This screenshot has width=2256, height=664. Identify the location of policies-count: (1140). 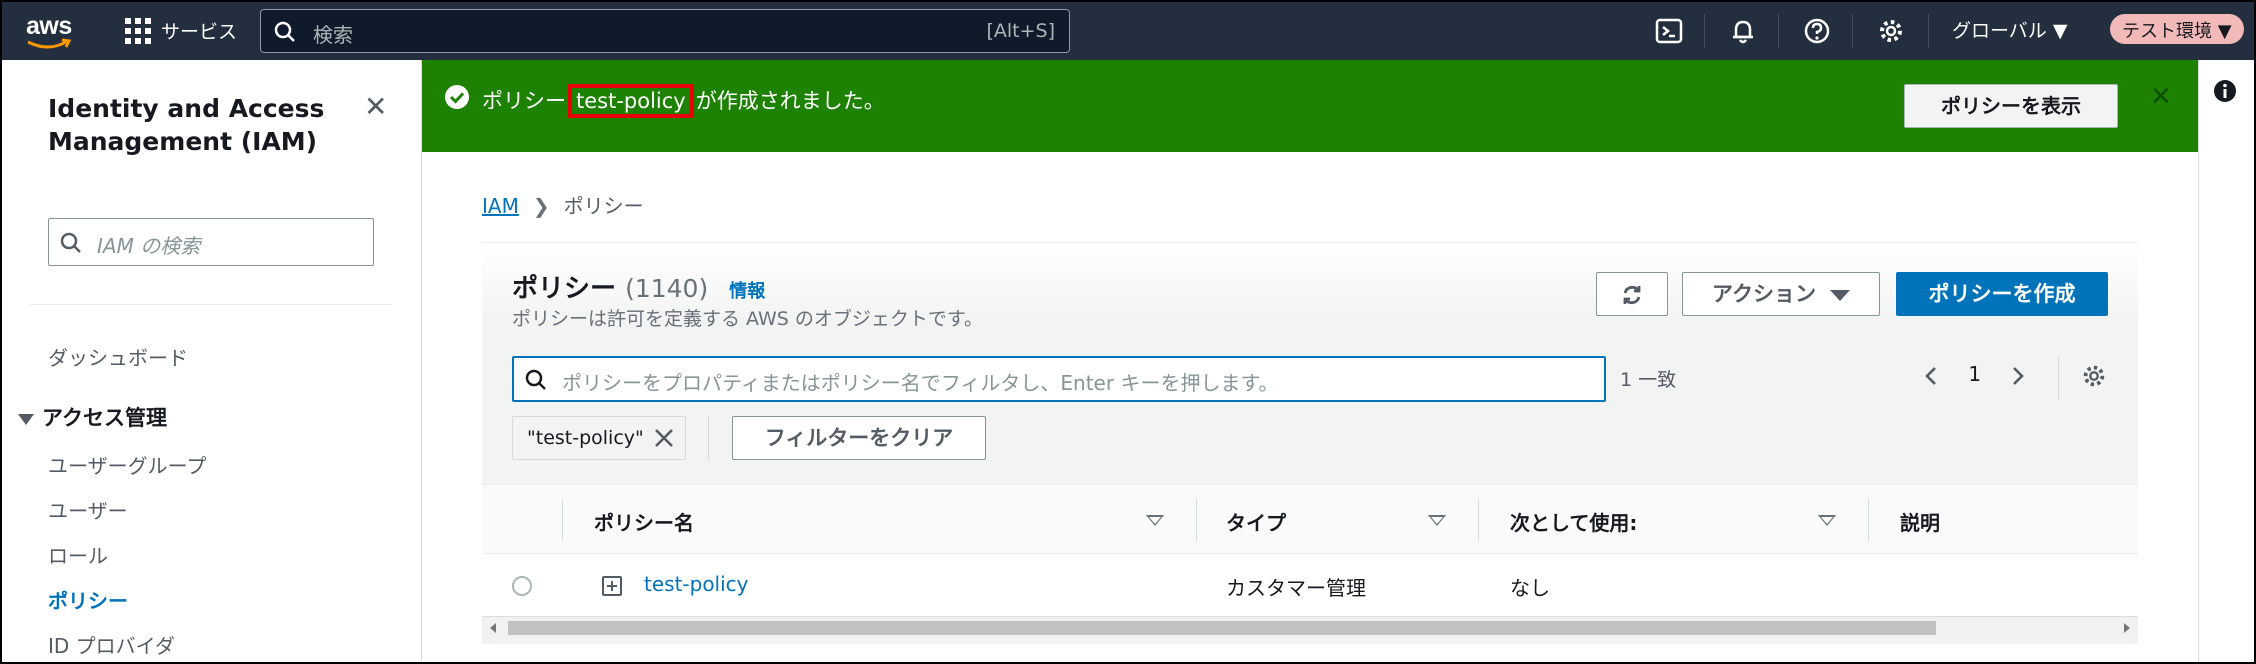
(667, 288).